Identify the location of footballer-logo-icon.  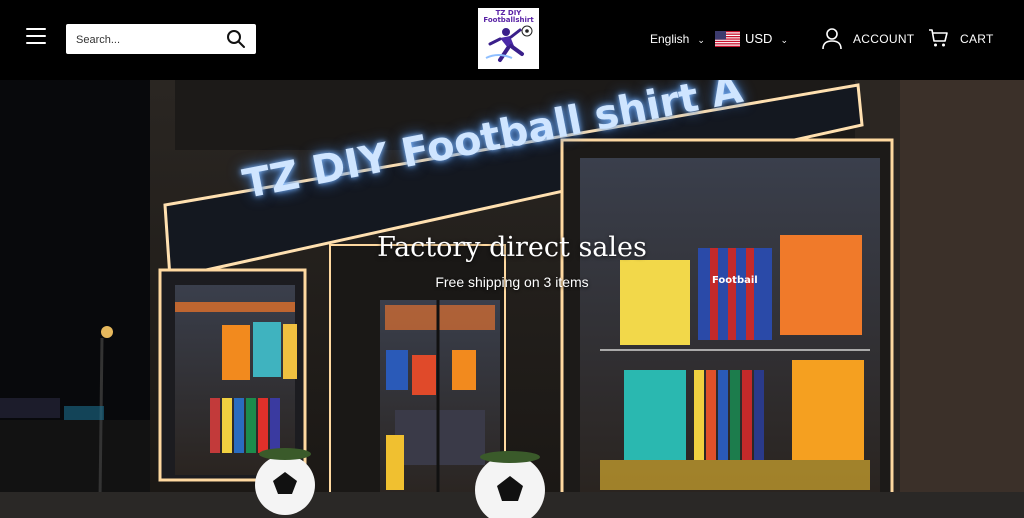
(509, 43).